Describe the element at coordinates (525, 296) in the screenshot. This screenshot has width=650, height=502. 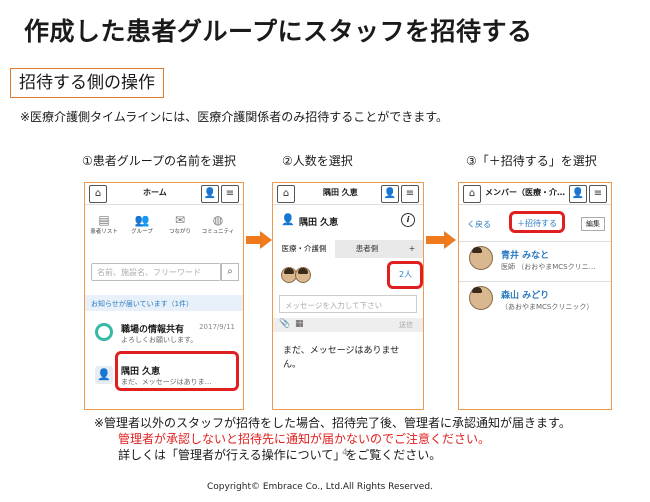
I see `member-name: 森山 みどり` at that location.